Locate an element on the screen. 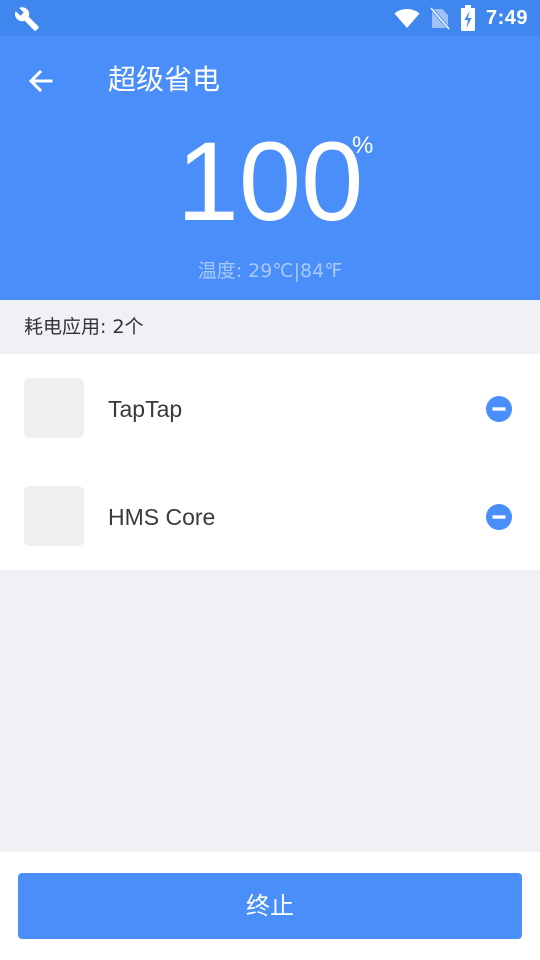 The height and width of the screenshot is (960, 540). bottom-bar: 终止 is located at coordinates (270, 906).